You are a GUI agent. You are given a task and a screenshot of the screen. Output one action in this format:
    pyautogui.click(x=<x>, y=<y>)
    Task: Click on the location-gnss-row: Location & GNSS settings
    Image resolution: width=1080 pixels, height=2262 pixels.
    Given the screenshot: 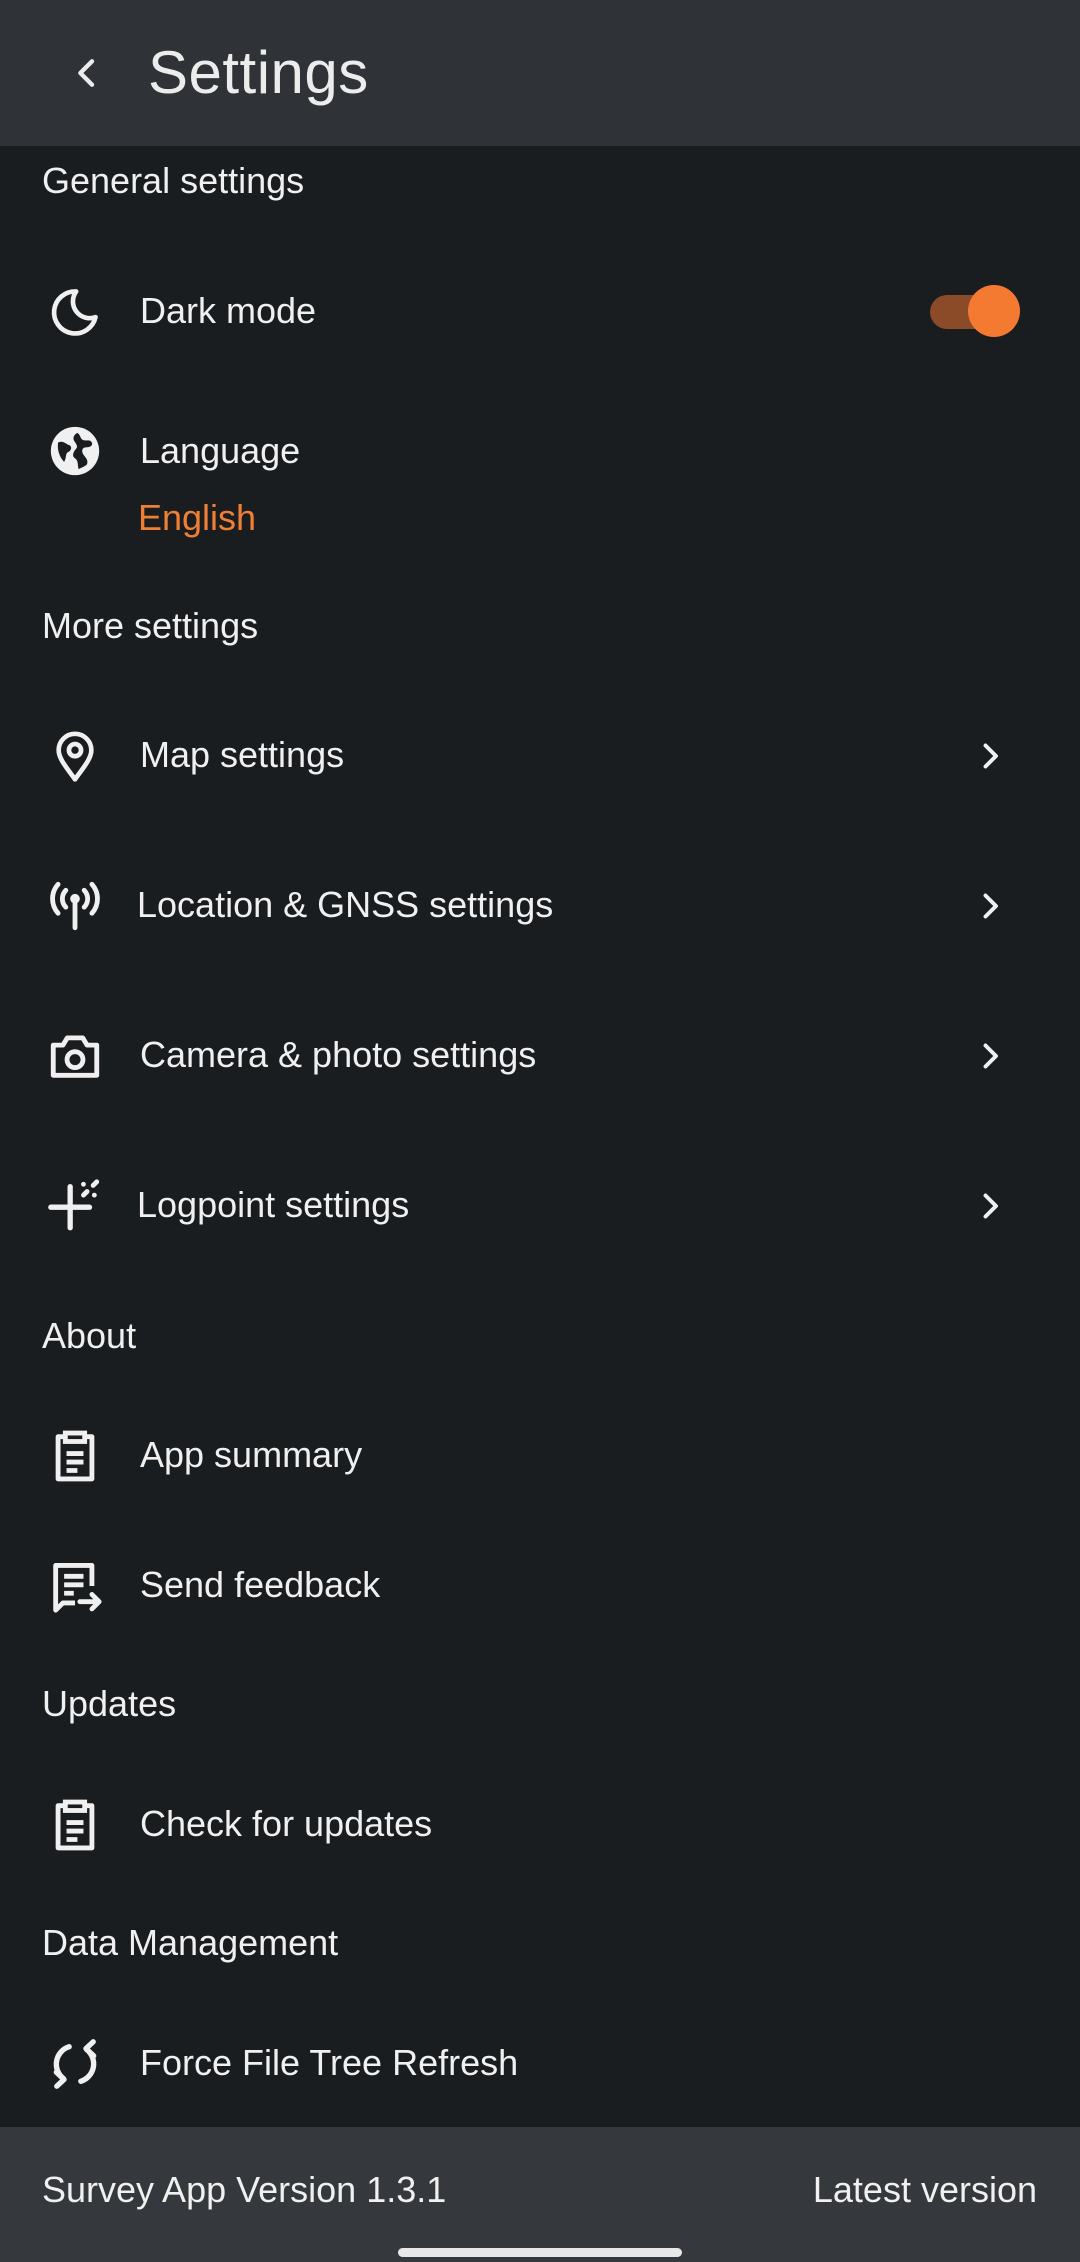 What is the action you would take?
    pyautogui.click(x=540, y=906)
    